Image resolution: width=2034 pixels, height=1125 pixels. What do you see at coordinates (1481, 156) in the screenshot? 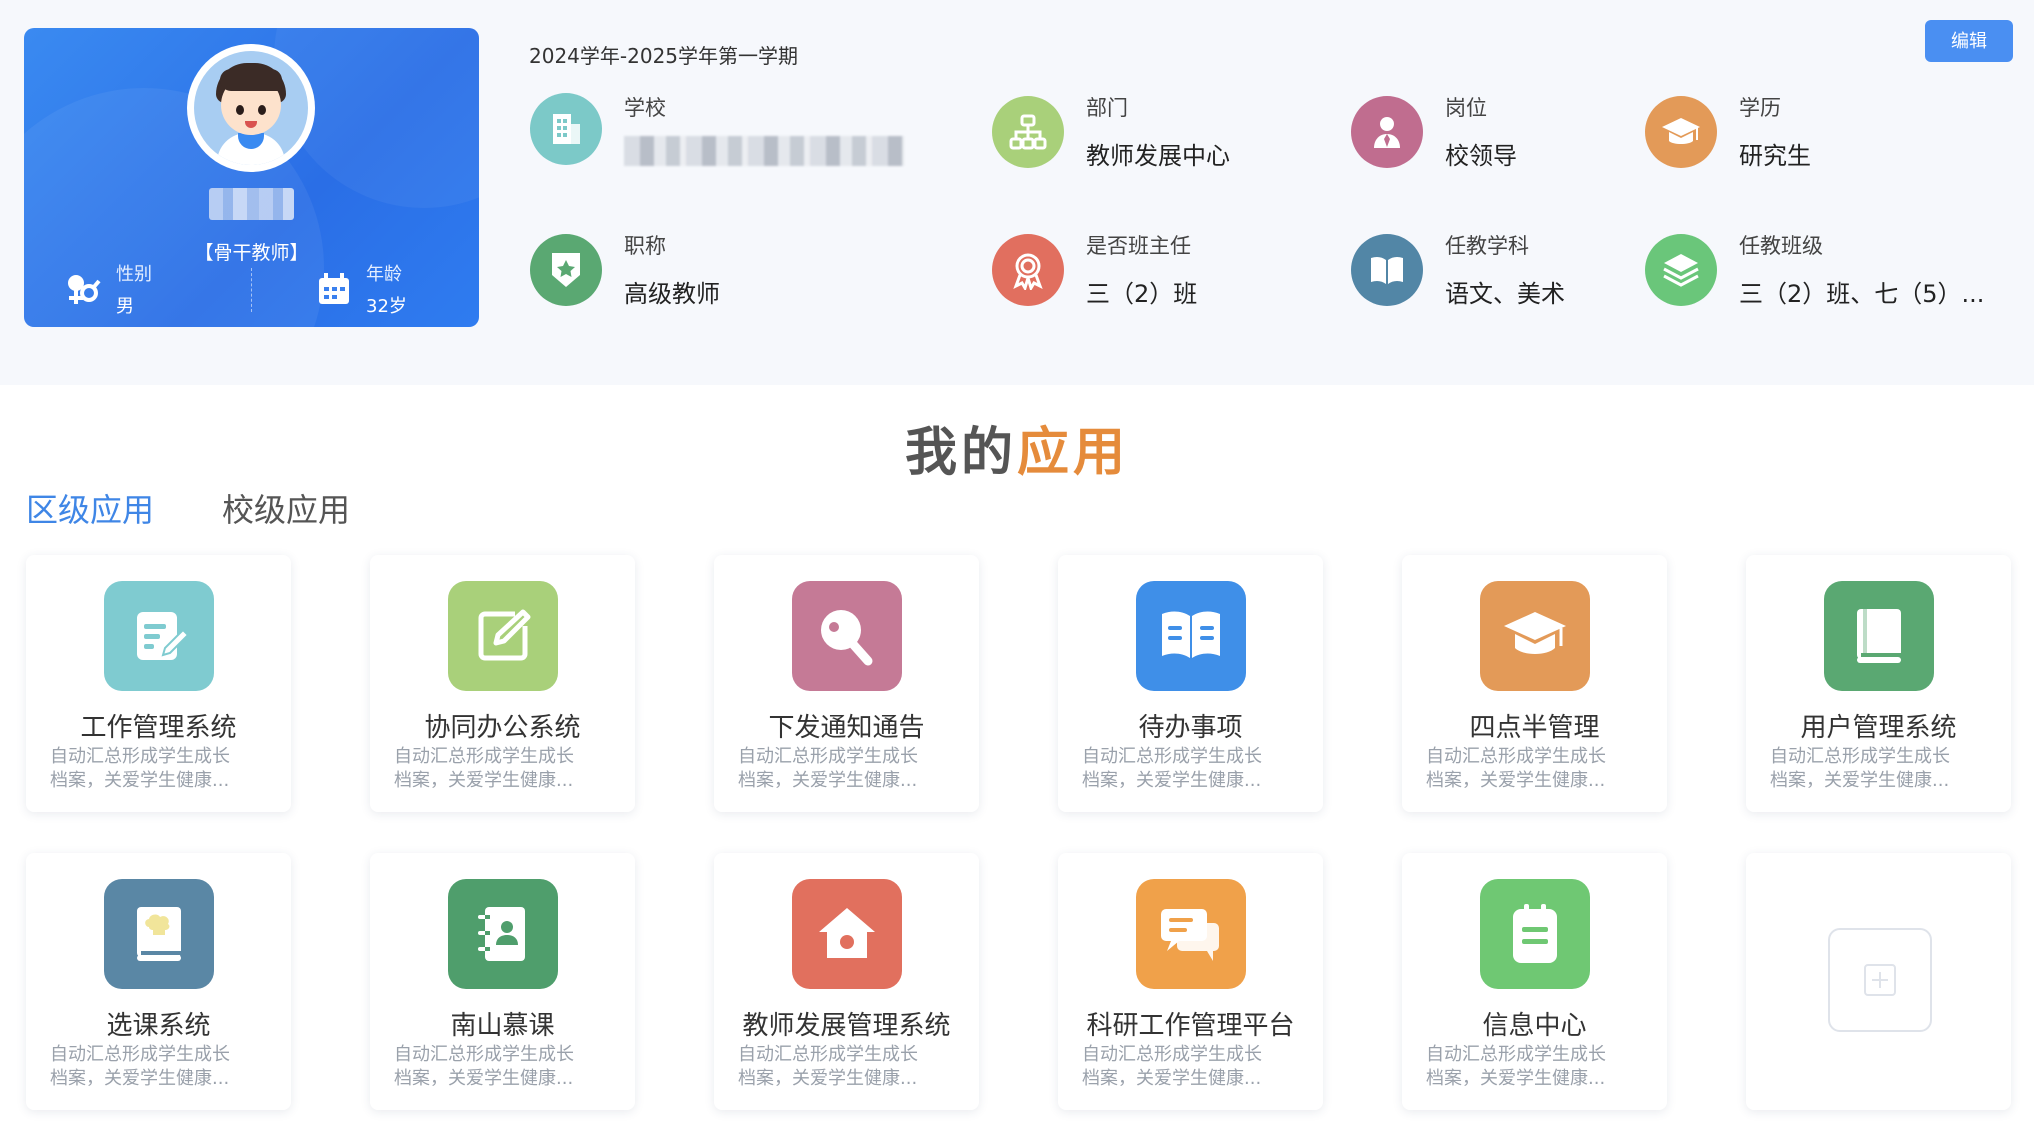
I see `post-value: 校领导` at bounding box center [1481, 156].